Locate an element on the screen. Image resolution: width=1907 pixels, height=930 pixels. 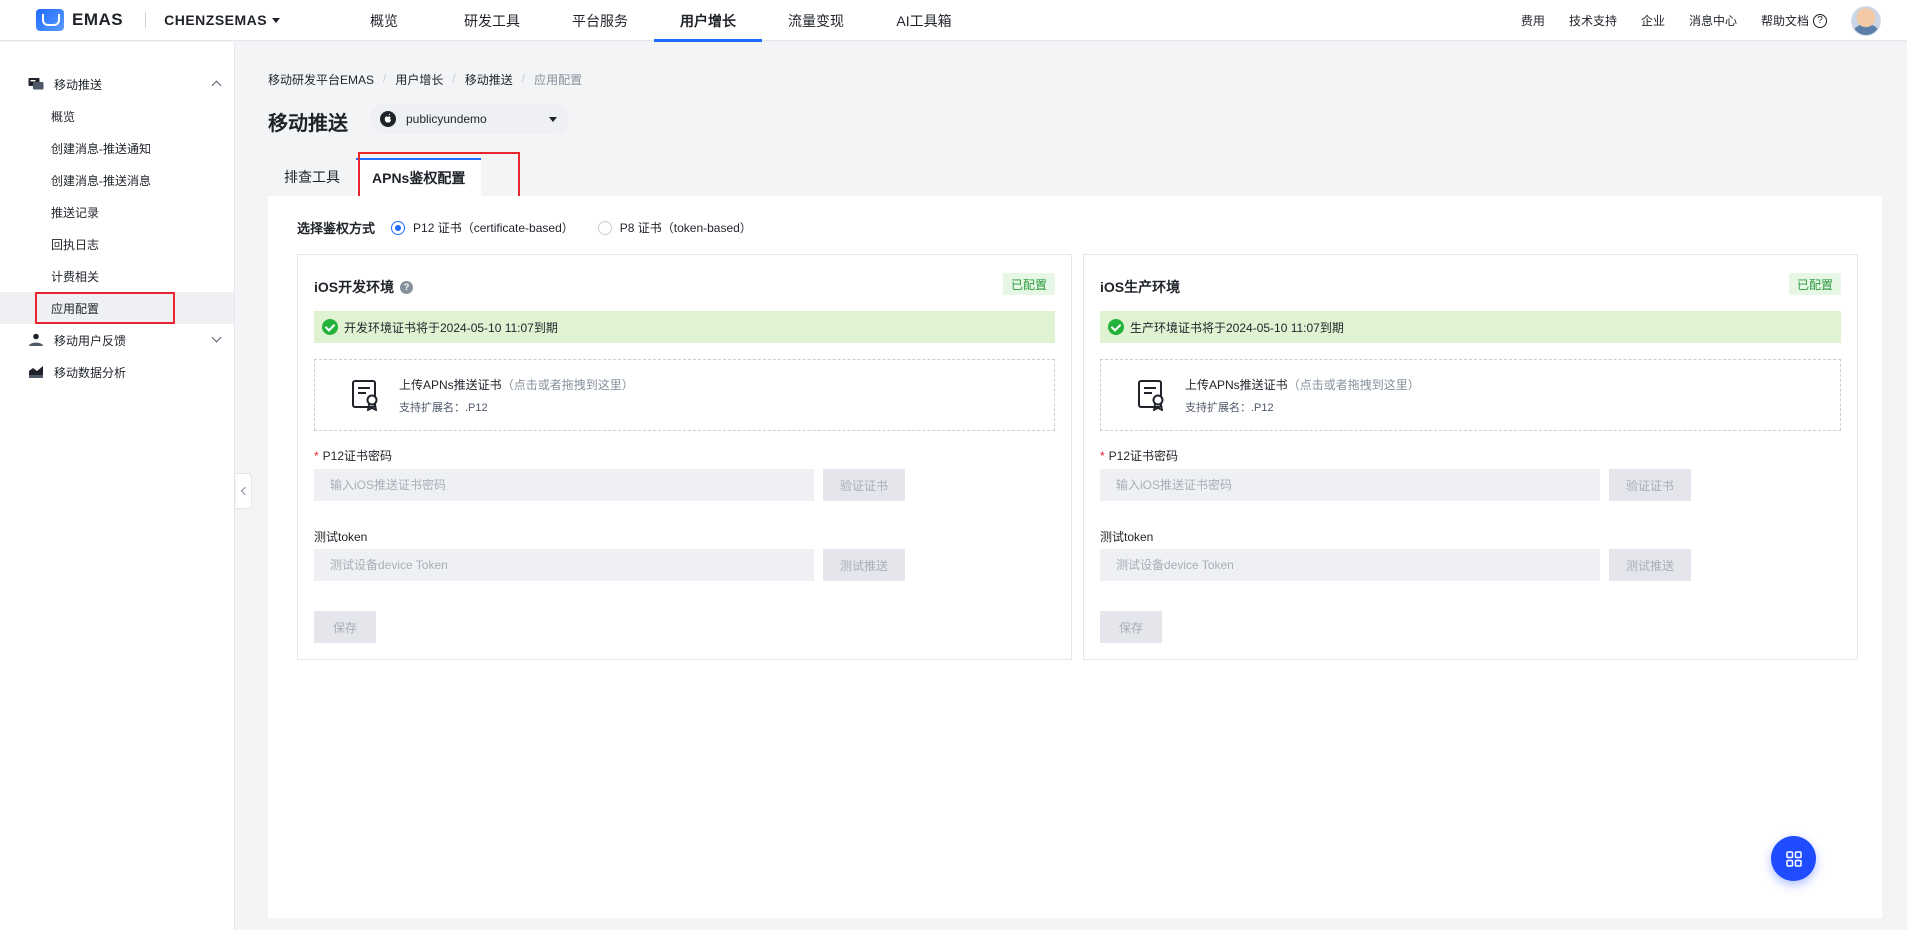
upload-title-text: 上传APNs推送证书 is located at coordinates (1236, 384).